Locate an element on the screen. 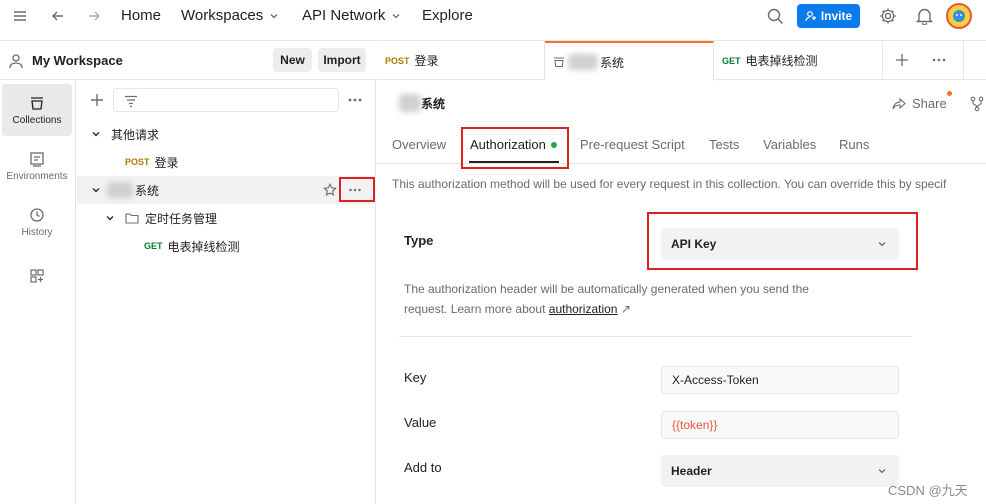 The height and width of the screenshot is (504, 986). sidebar-item-collections: Collections is located at coordinates (37, 110).